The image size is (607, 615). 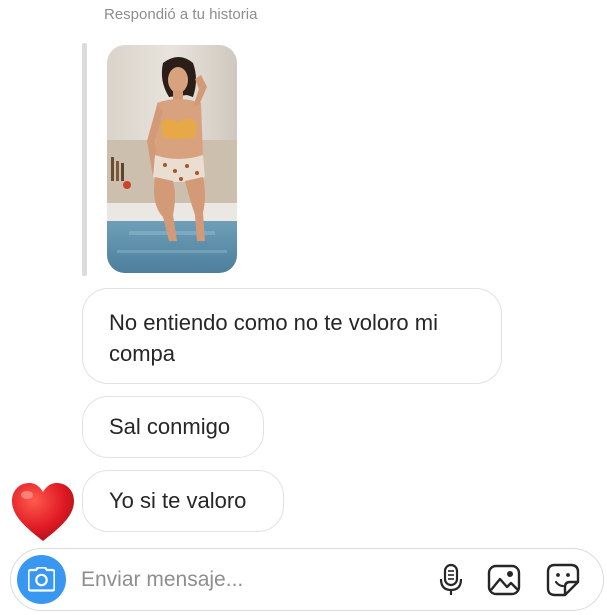 I want to click on message-bubble: Sal conmigo, so click(x=173, y=427).